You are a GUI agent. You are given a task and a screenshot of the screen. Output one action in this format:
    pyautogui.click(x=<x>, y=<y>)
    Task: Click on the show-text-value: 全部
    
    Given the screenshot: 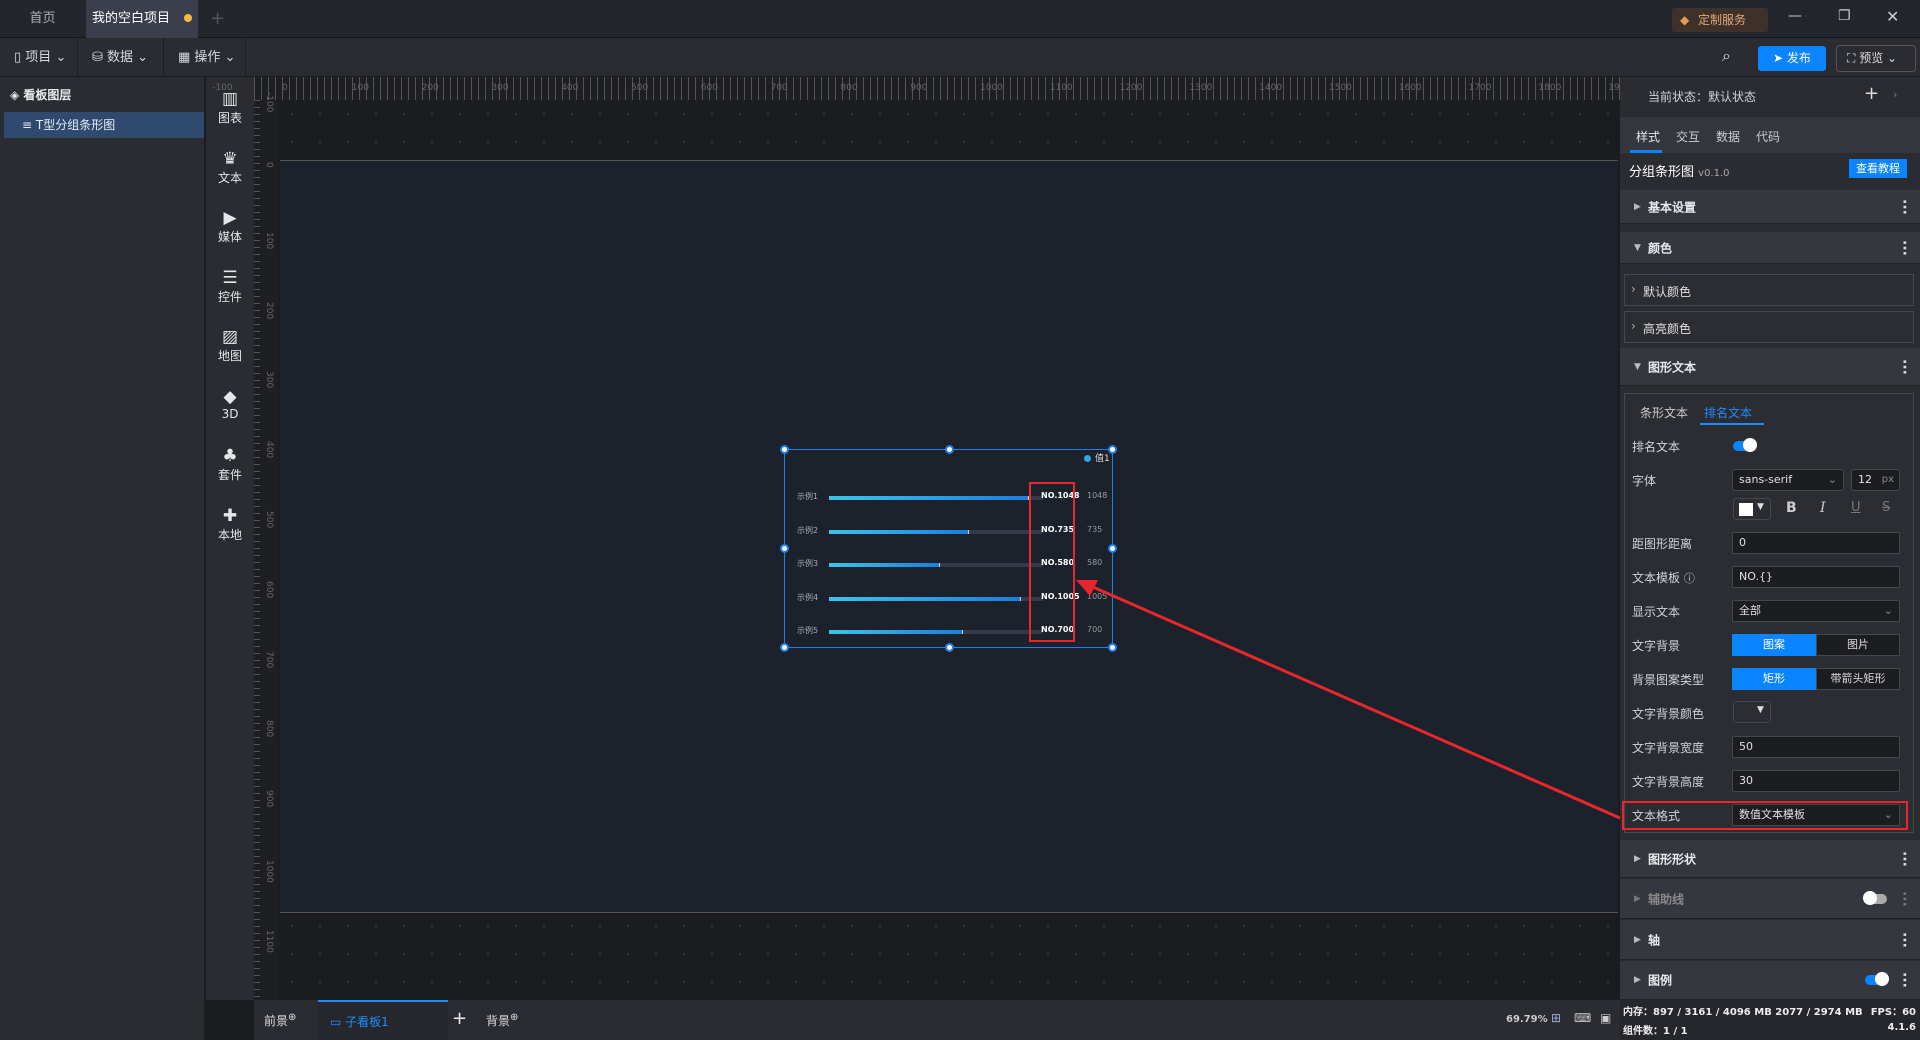 What is the action you would take?
    pyautogui.click(x=1750, y=610)
    